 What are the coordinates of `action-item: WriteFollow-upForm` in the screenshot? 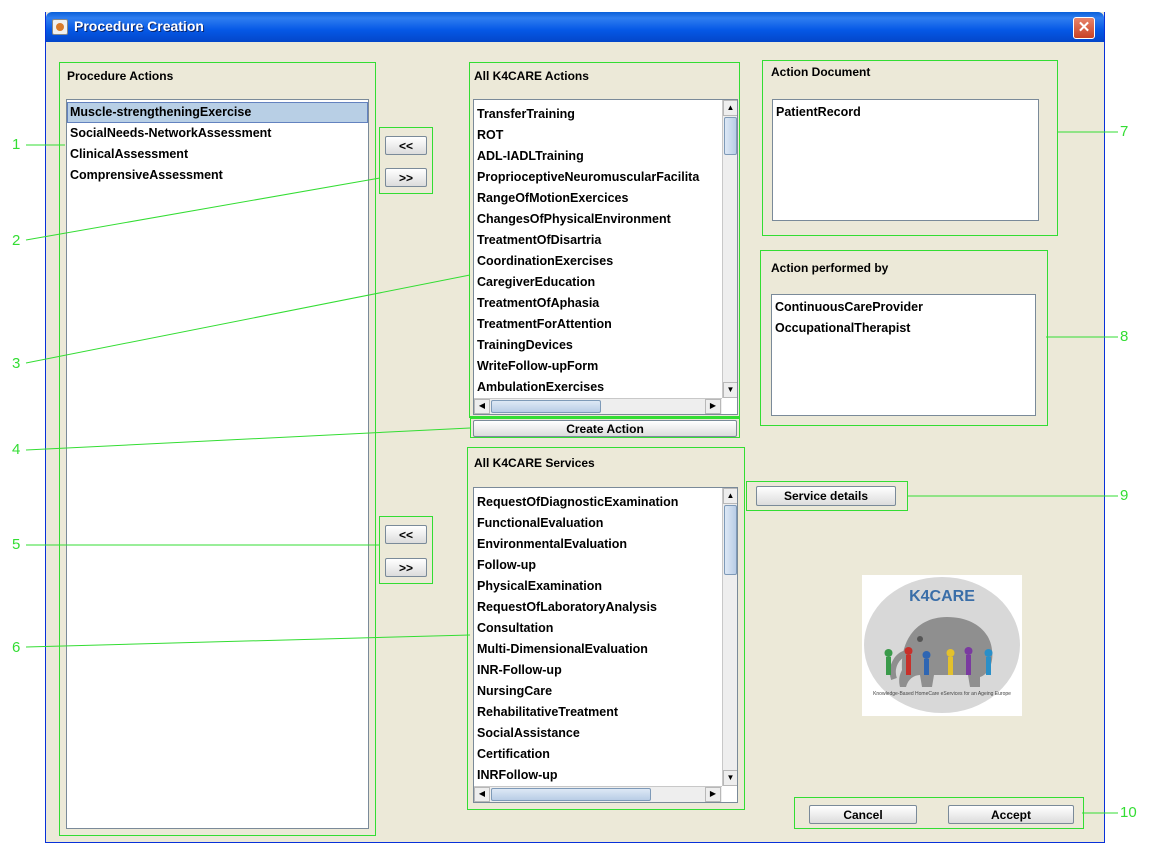 It's located at (598, 366).